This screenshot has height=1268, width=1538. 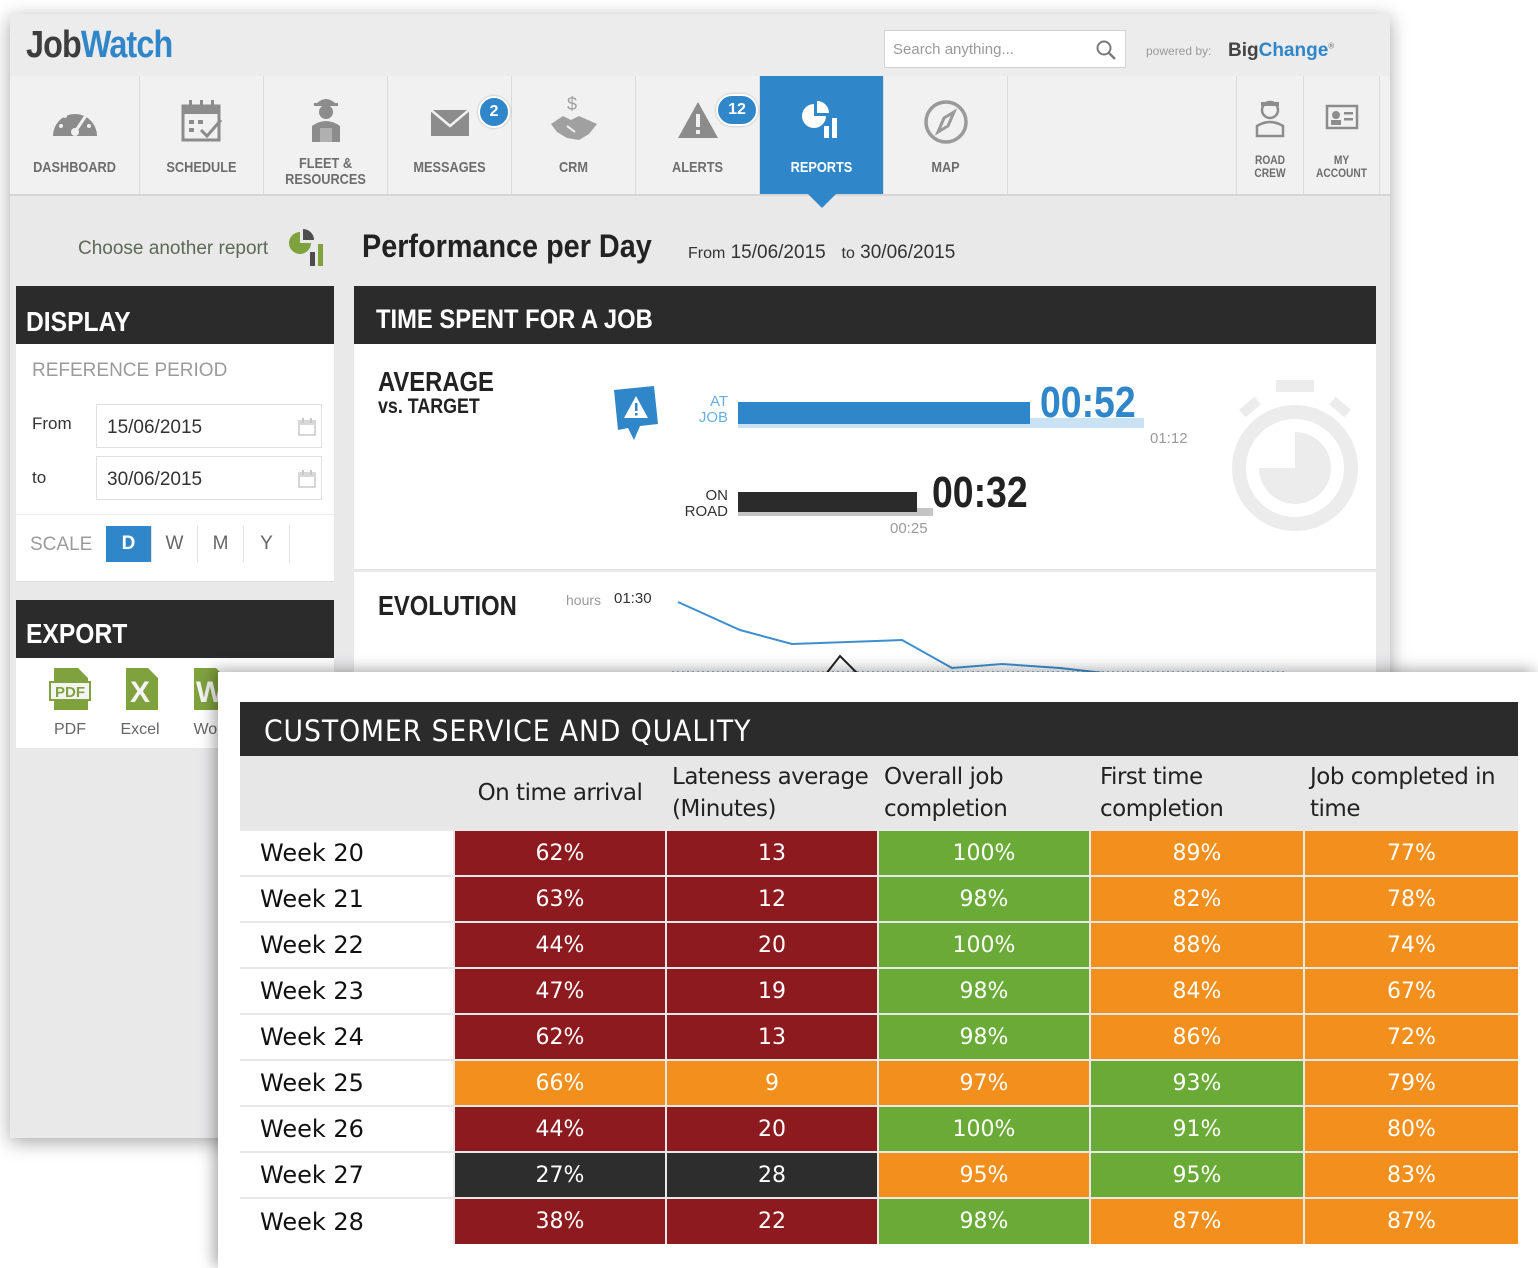 What do you see at coordinates (1411, 793) in the screenshot?
I see `header-job-completed-in-time: Job completed in time` at bounding box center [1411, 793].